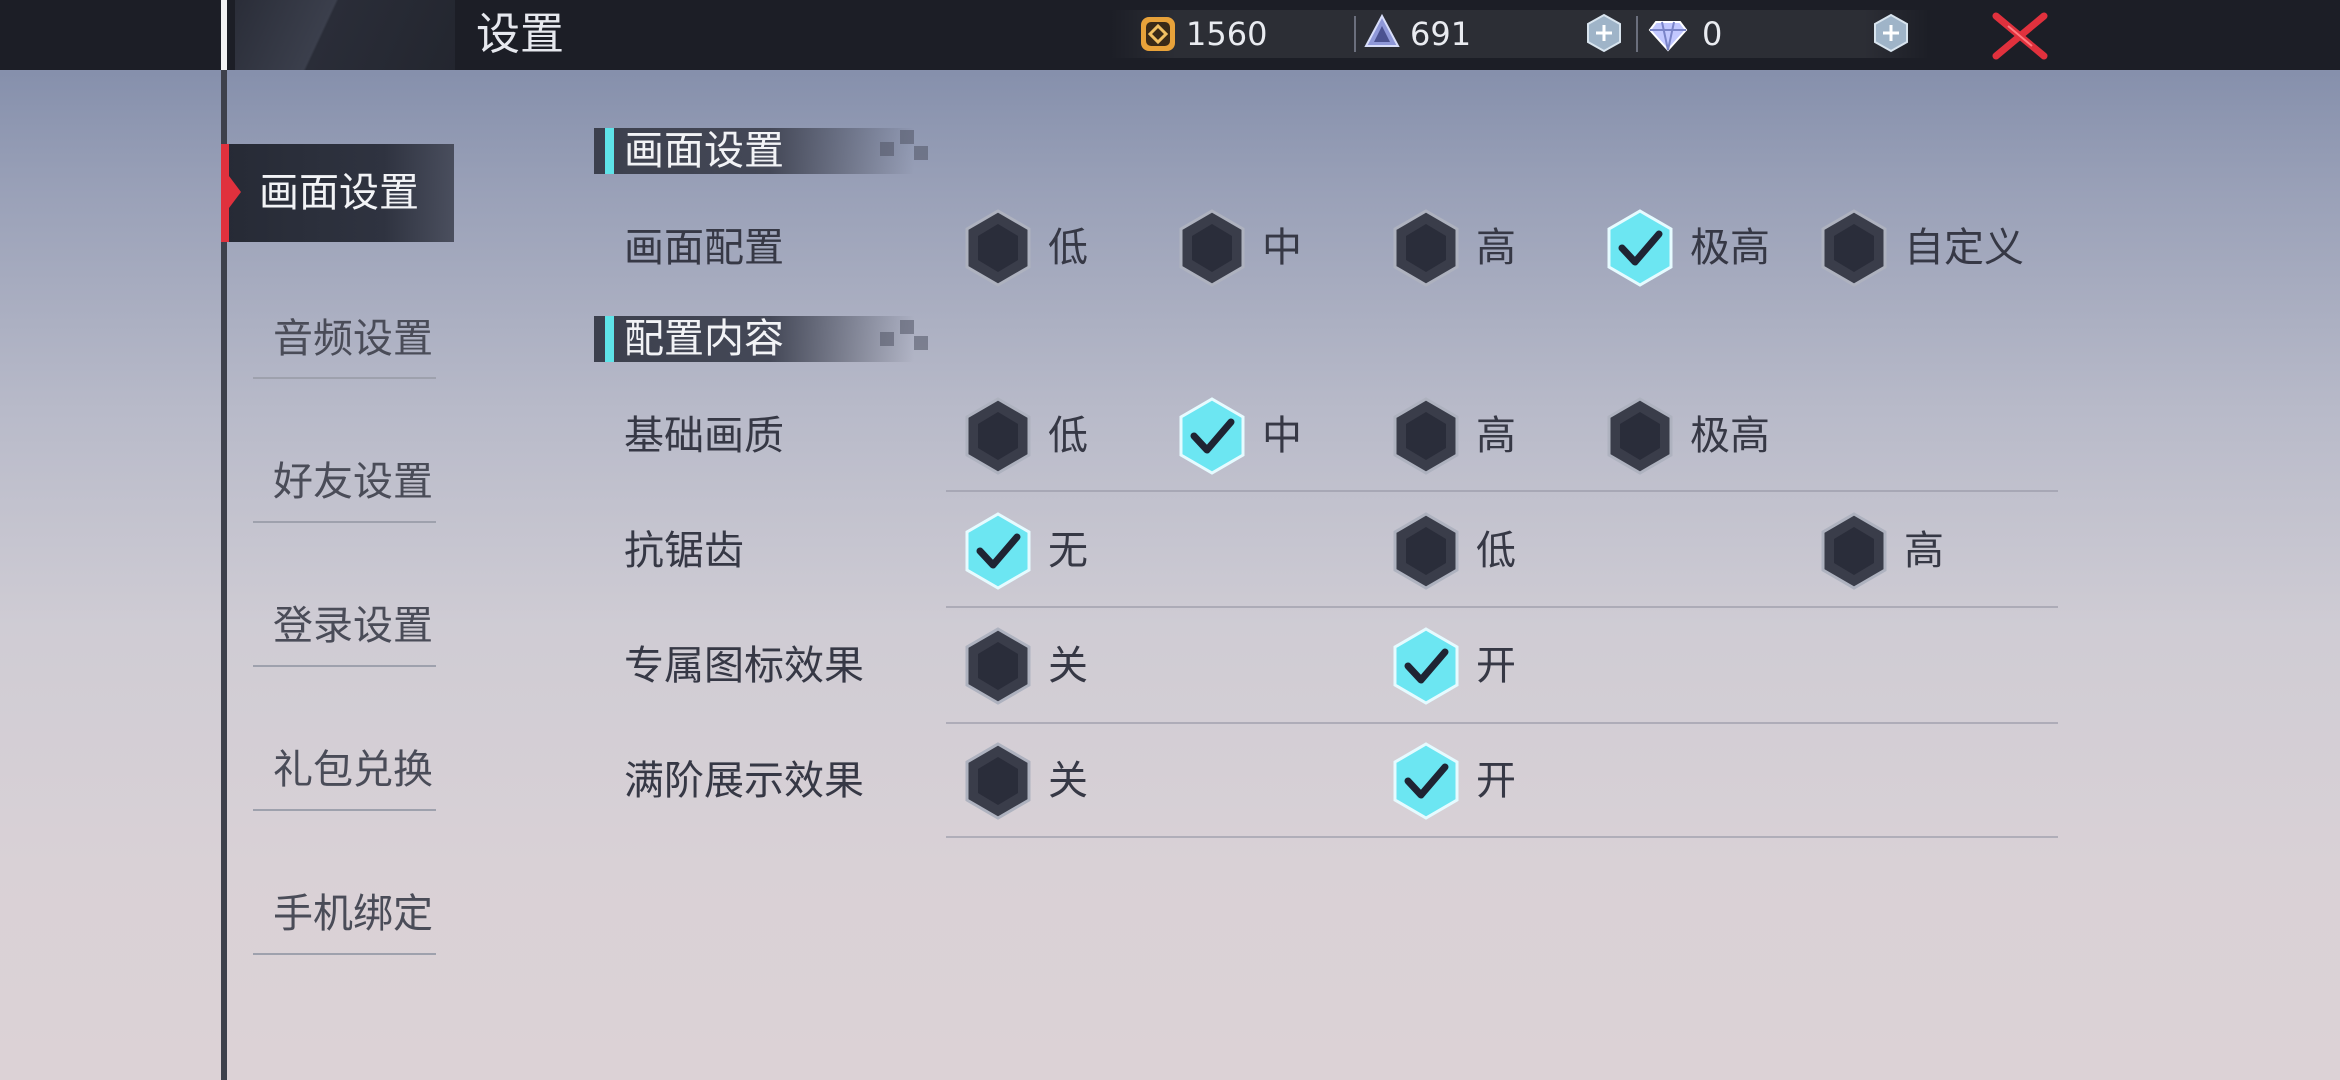 This screenshot has height=1080, width=2340. What do you see at coordinates (1668, 36) in the screenshot?
I see `diamond-icon` at bounding box center [1668, 36].